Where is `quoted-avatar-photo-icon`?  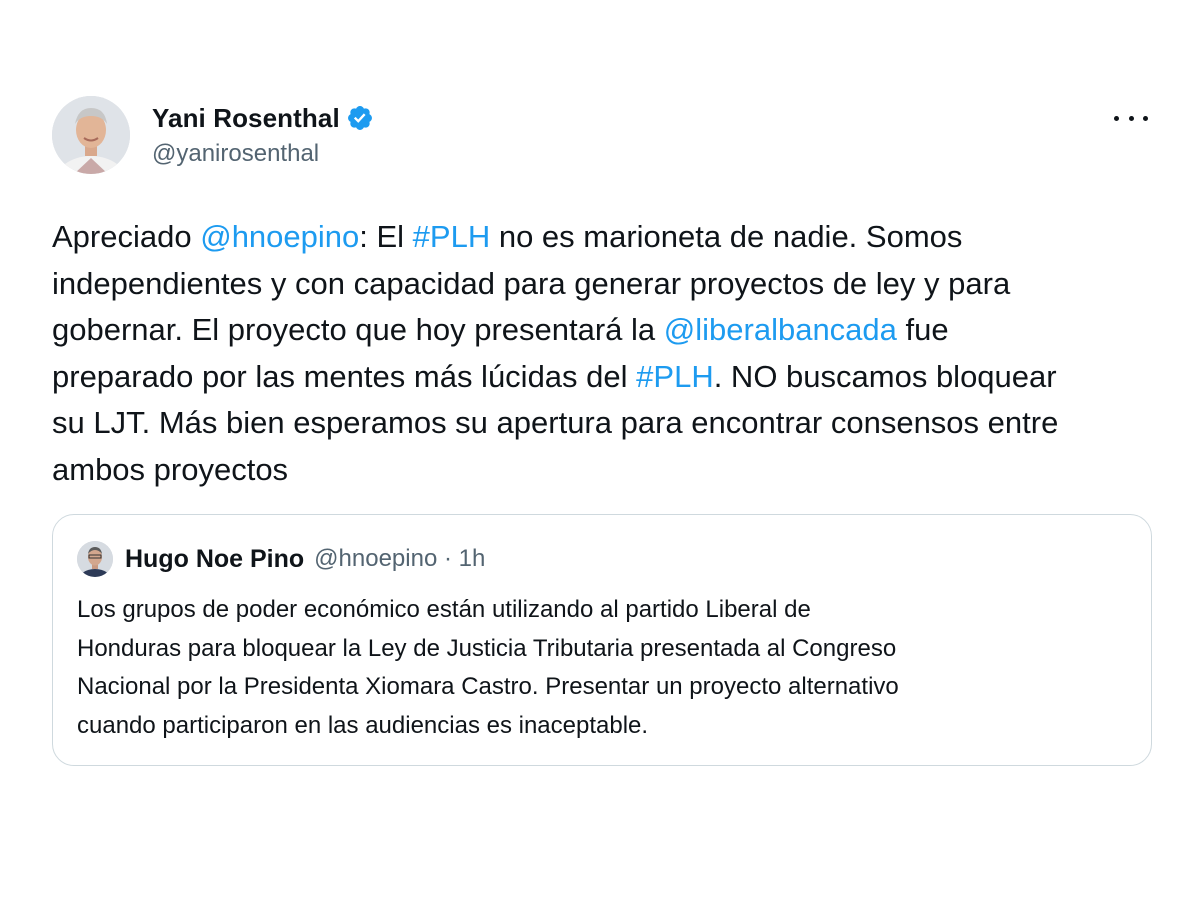
quoted-avatar-photo-icon is located at coordinates (95, 559).